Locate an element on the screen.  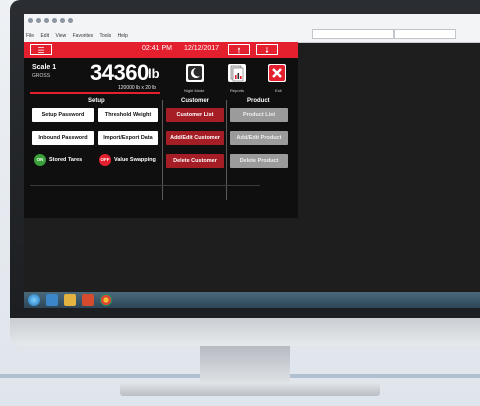
setup-section-title: Setup is located at coordinates (96, 101).